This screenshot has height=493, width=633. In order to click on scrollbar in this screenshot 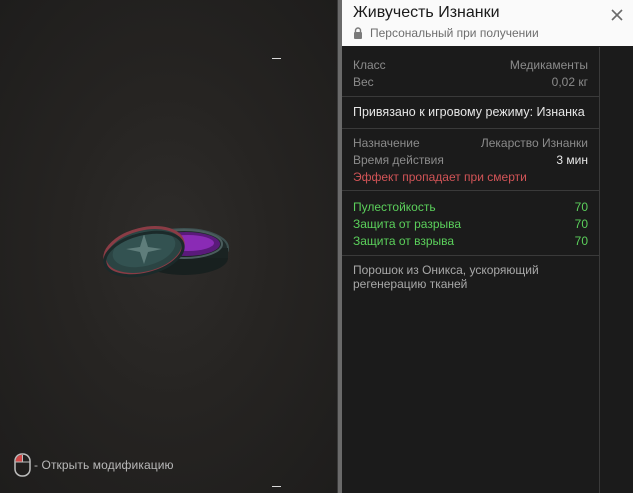, I will do `click(616, 270)`.